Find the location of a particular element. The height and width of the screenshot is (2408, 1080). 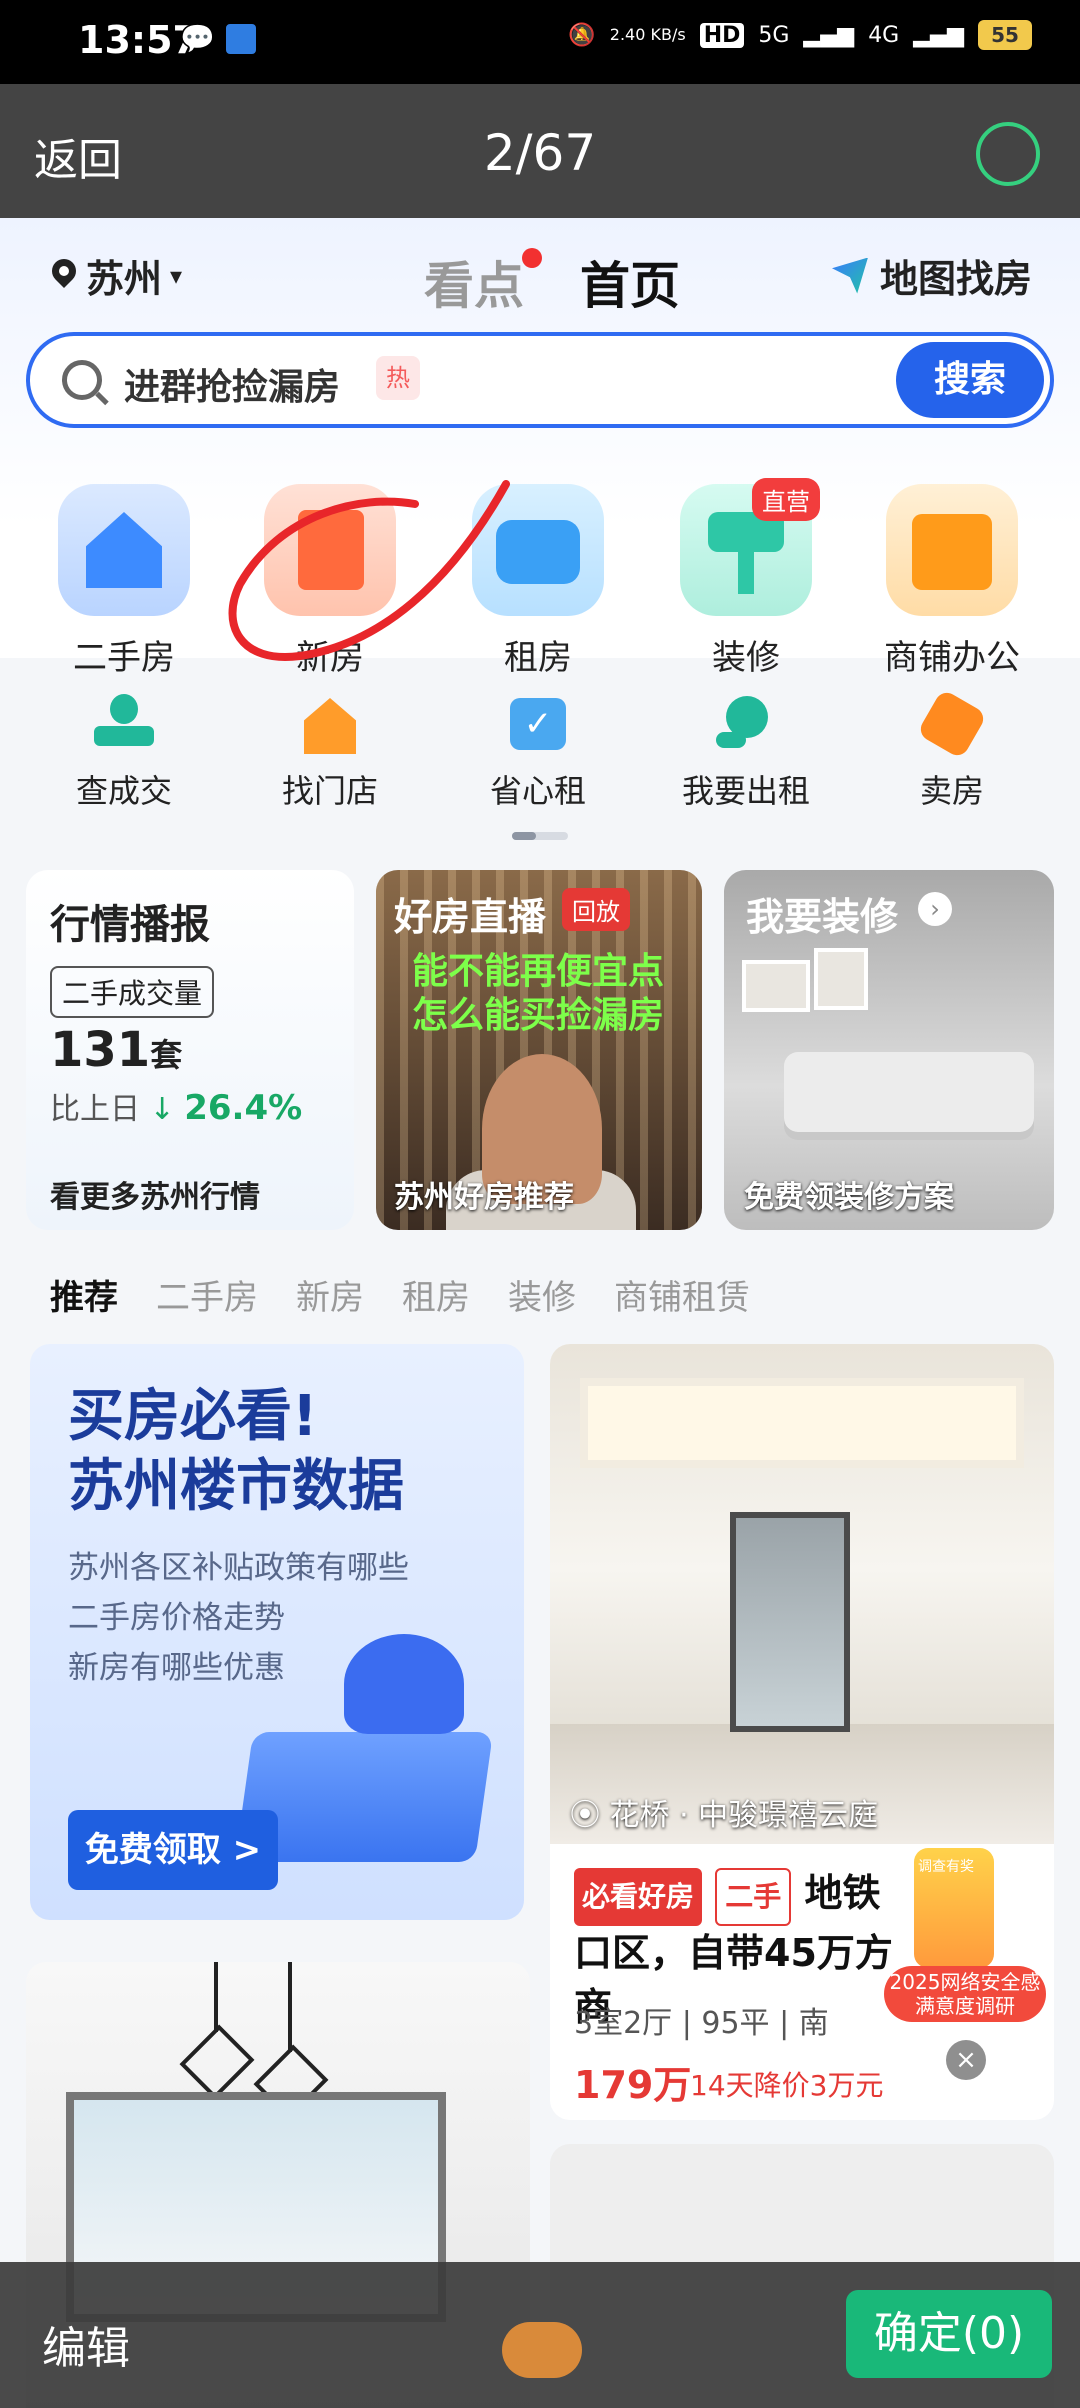

promo-headline-2: 苏州楼市数据 is located at coordinates (236, 1486).